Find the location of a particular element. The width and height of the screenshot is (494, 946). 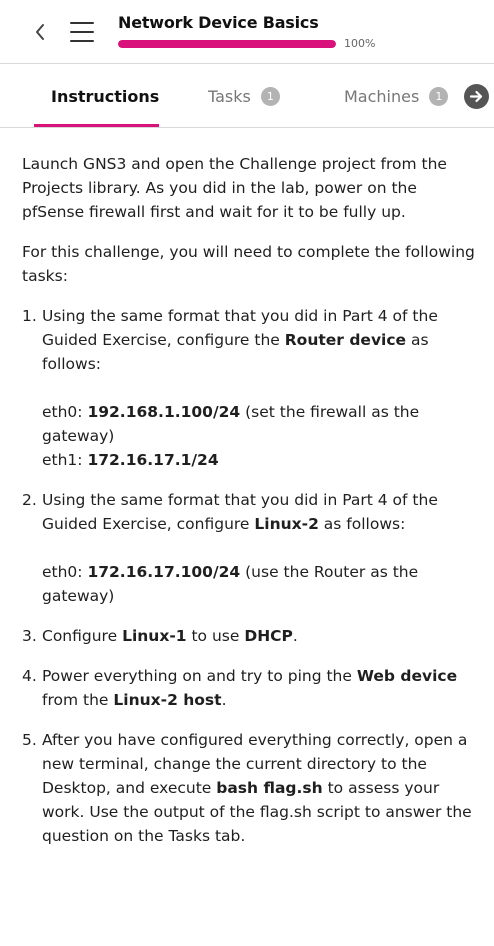

step-number: 4. is located at coordinates (29, 676).